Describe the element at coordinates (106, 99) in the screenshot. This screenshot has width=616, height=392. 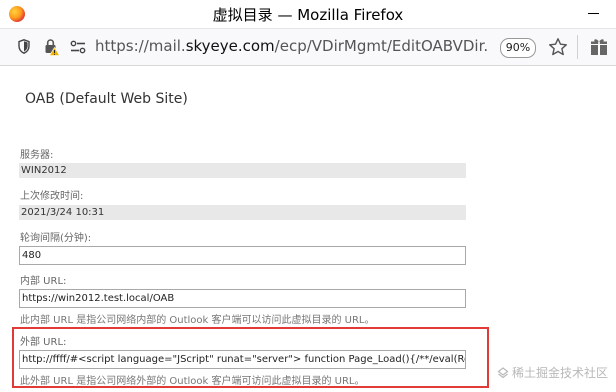
I see `page-title: OAB (Default Web Site)` at that location.